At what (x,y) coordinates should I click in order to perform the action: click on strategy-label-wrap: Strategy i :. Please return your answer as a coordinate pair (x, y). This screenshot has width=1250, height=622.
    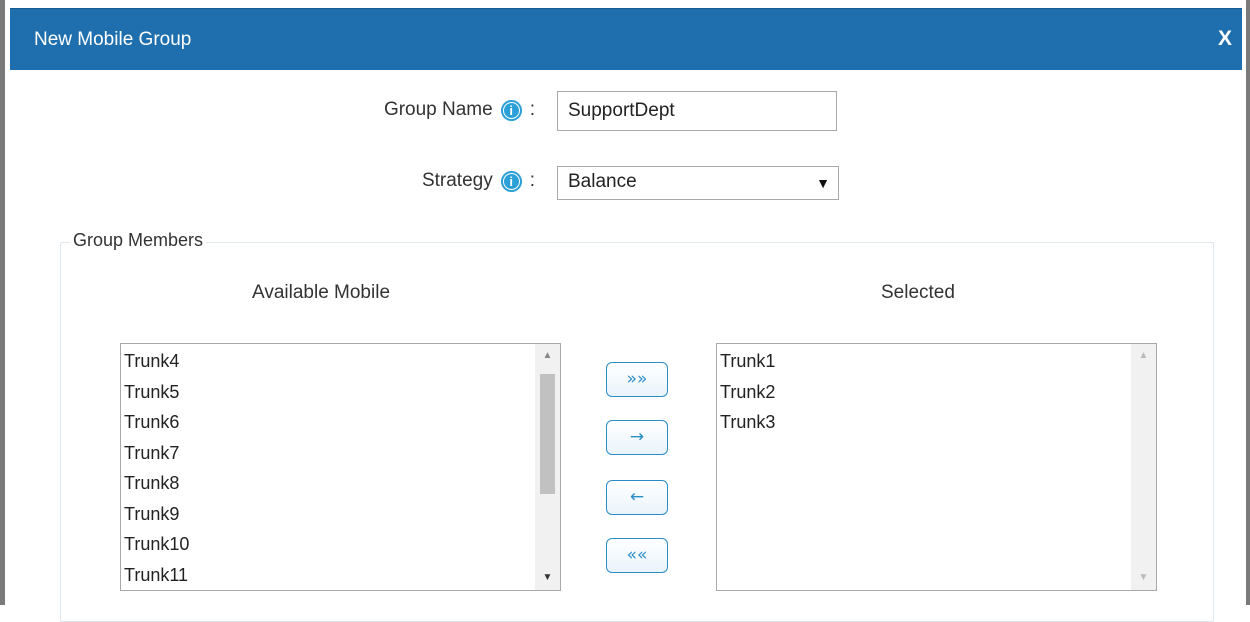
    Looking at the image, I should click on (478, 181).